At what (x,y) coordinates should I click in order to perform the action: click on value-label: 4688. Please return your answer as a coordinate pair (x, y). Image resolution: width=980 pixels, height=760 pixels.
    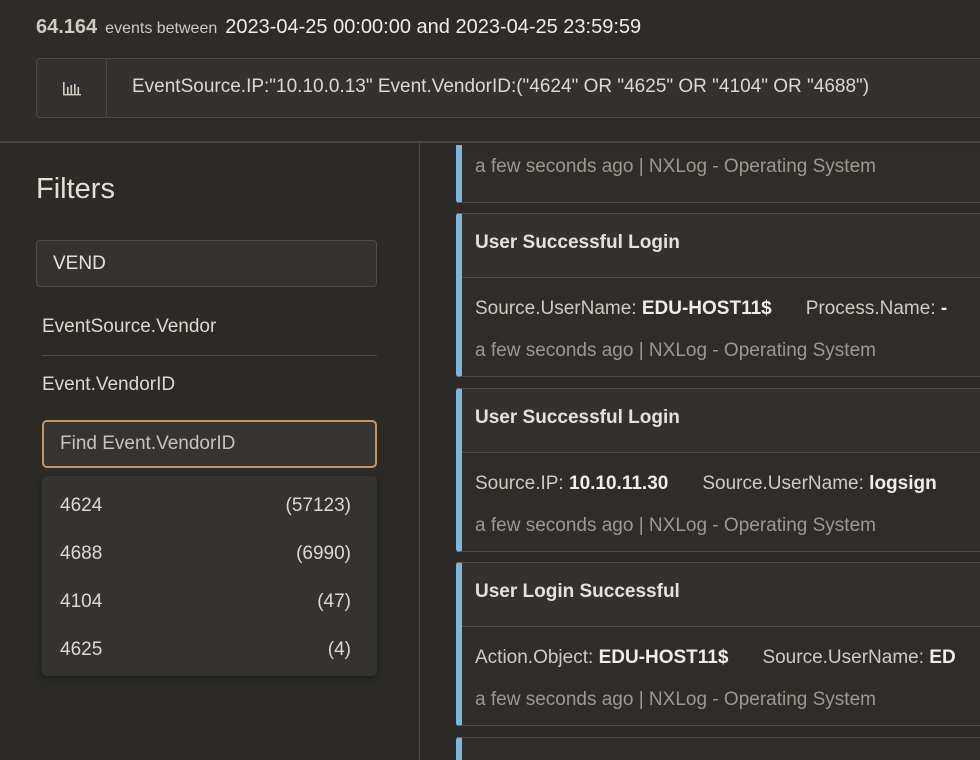
    Looking at the image, I should click on (81, 553).